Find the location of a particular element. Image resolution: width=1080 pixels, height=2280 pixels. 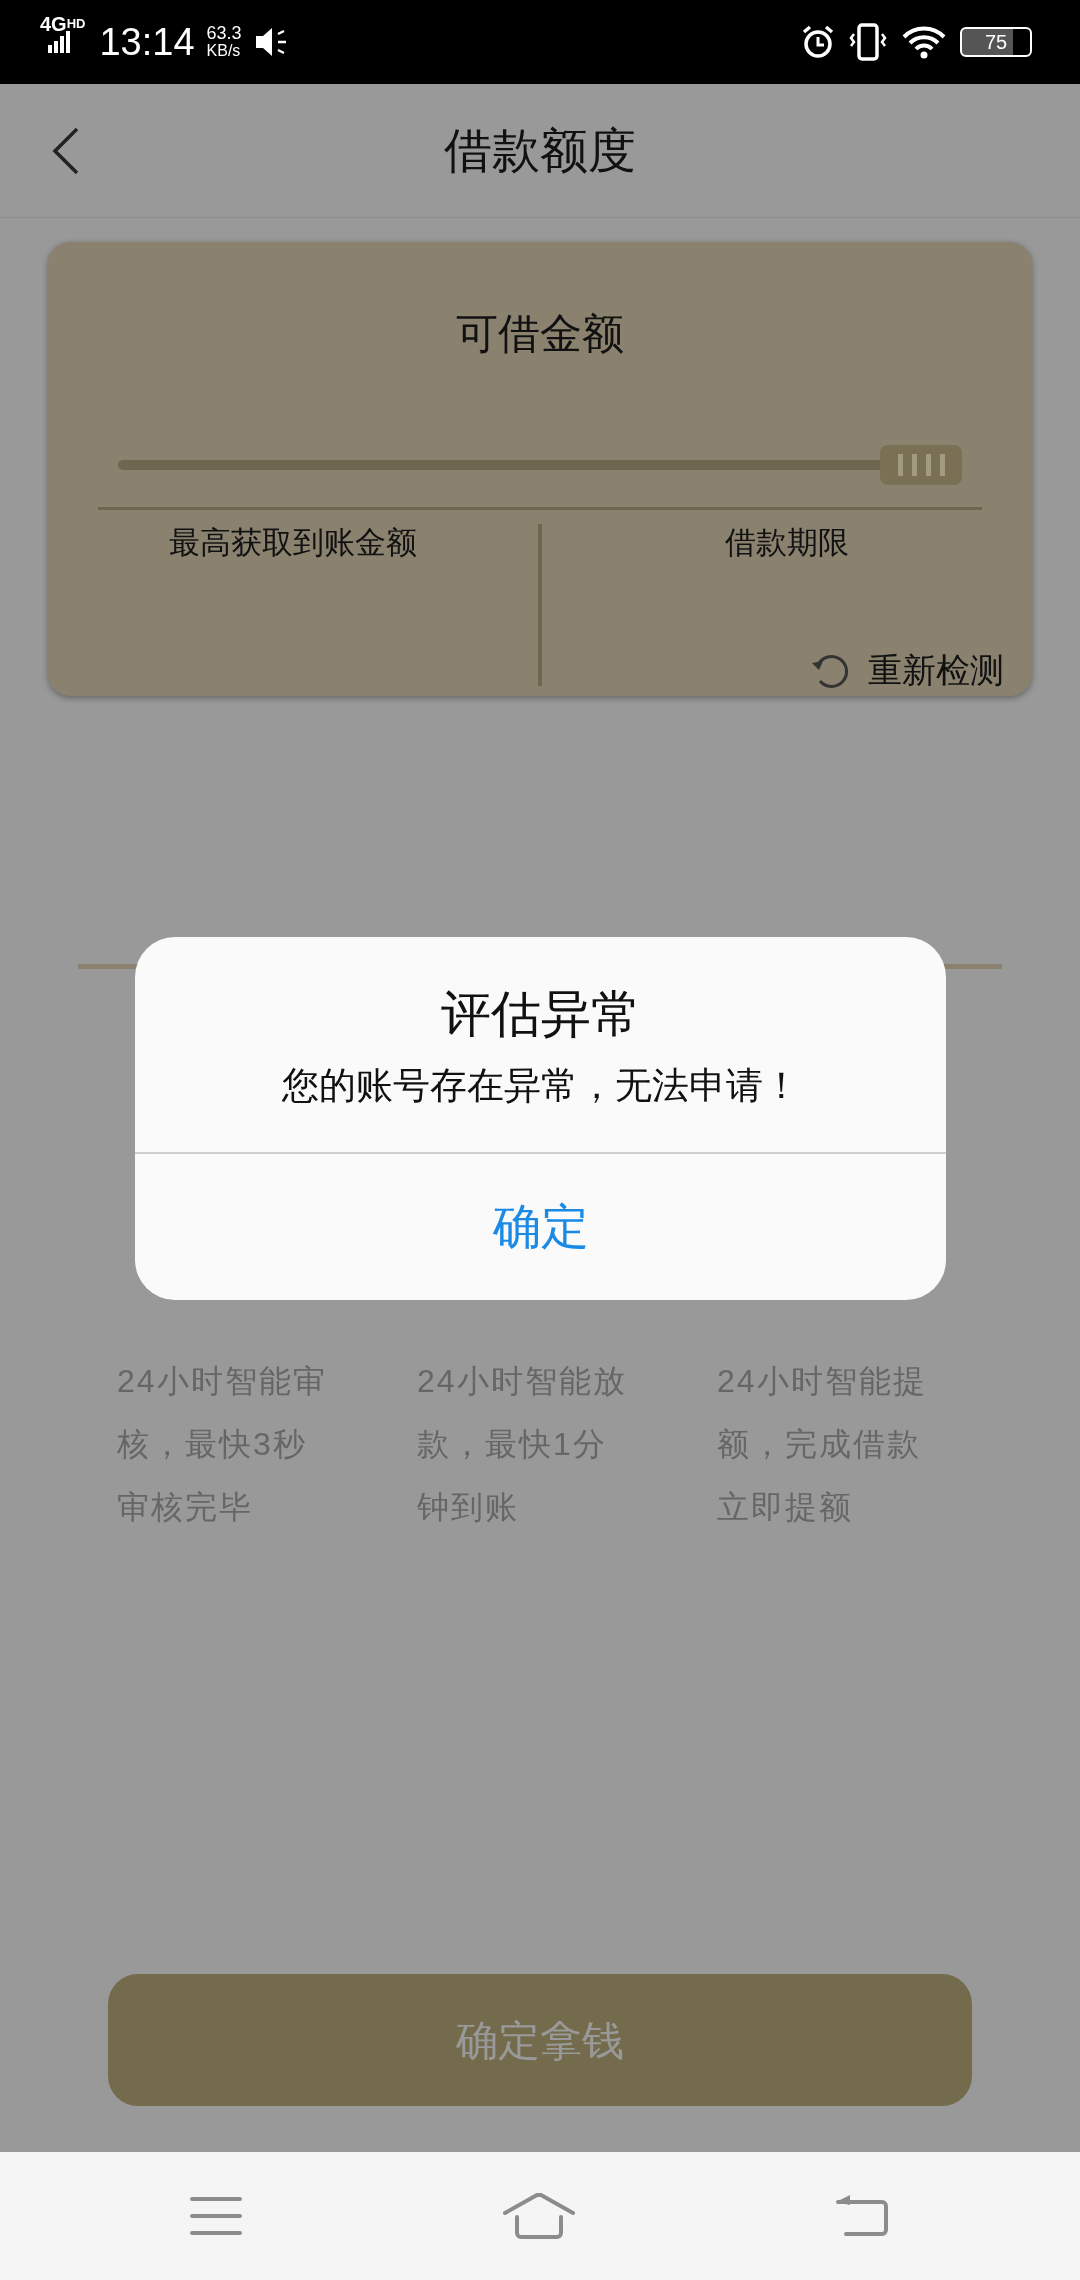

vibrate-icon is located at coordinates (868, 42).